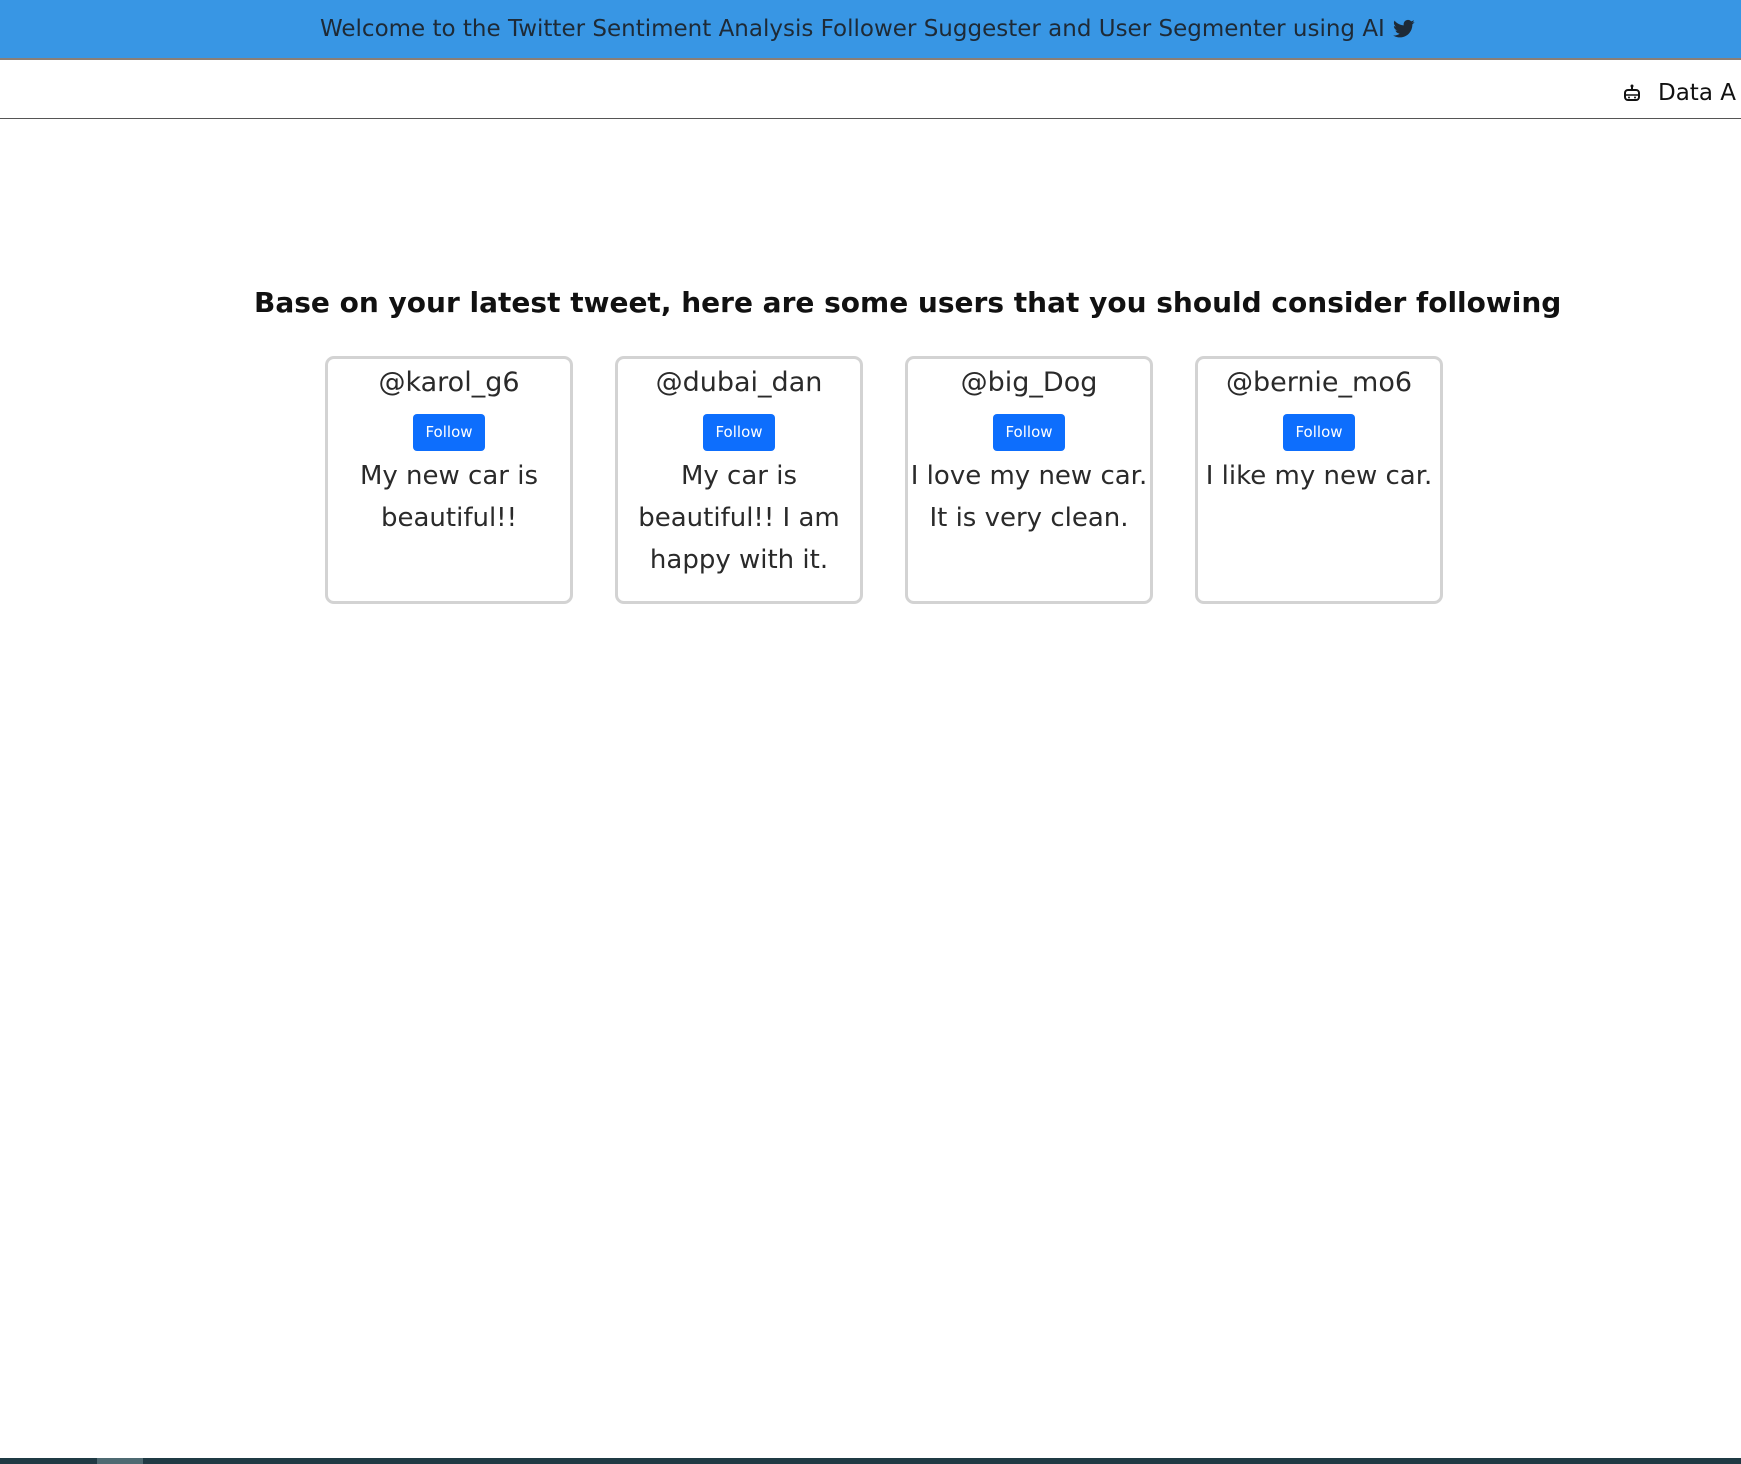 The height and width of the screenshot is (1464, 1741). Describe the element at coordinates (870, 1461) in the screenshot. I see `taskbar` at that location.